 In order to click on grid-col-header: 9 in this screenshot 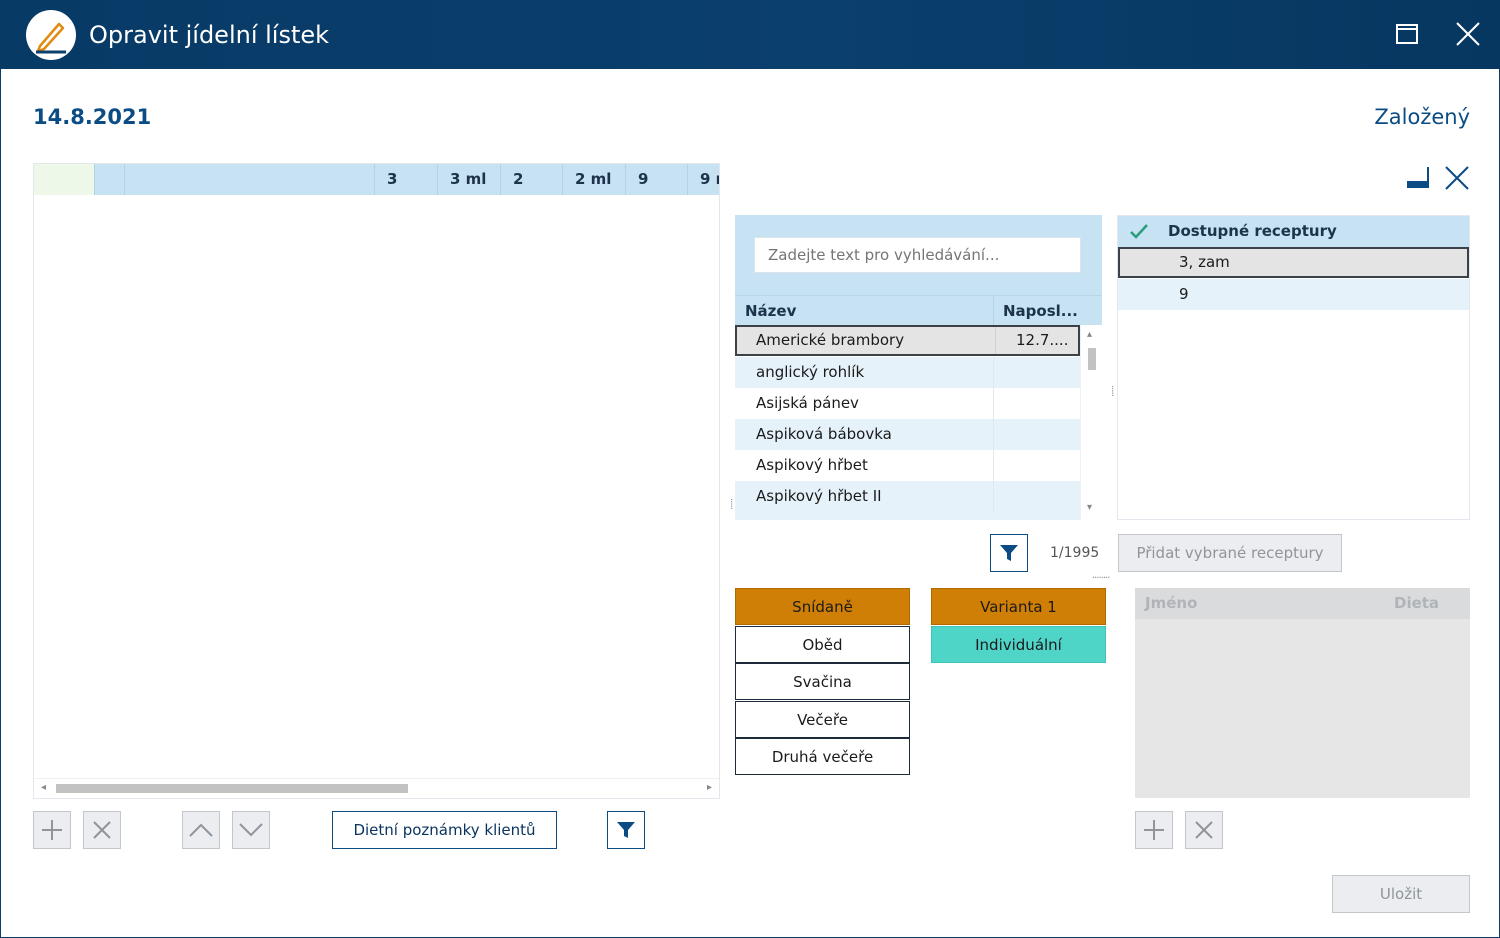, I will do `click(656, 179)`.